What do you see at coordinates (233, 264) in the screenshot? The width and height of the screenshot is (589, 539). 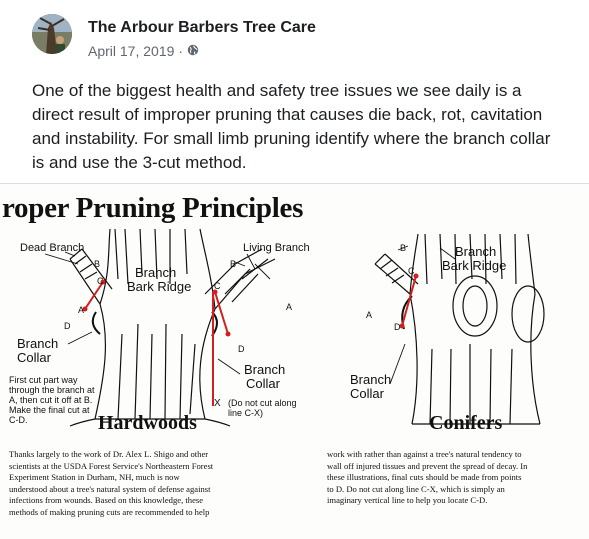 I see `letter-b-right: B` at bounding box center [233, 264].